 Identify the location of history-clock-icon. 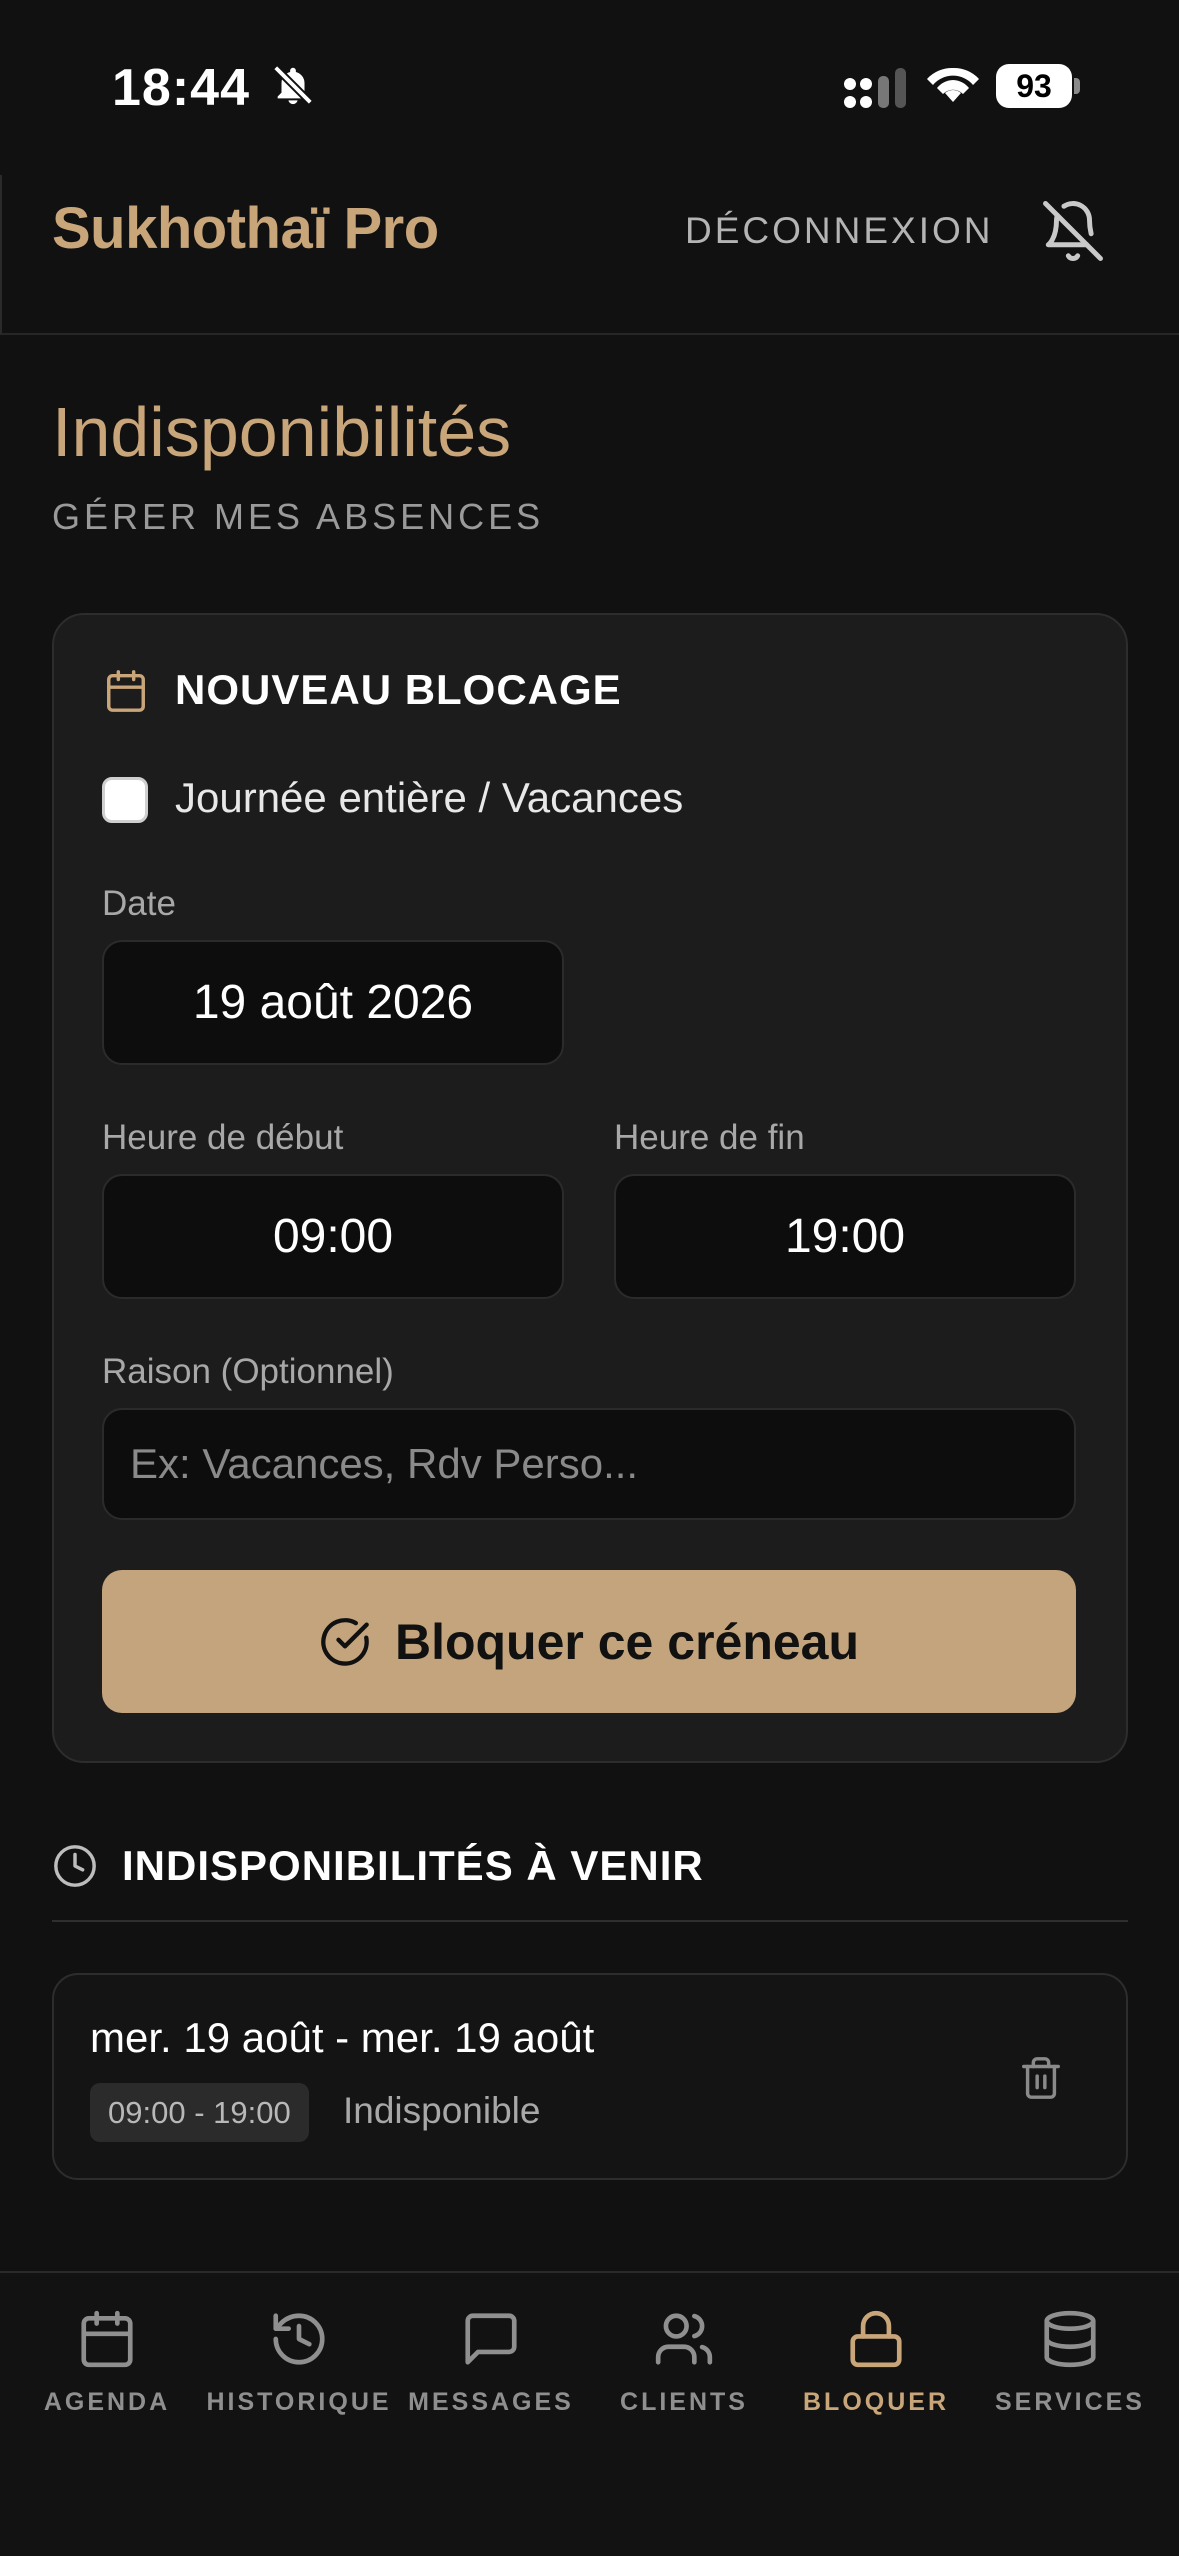
(75, 1866).